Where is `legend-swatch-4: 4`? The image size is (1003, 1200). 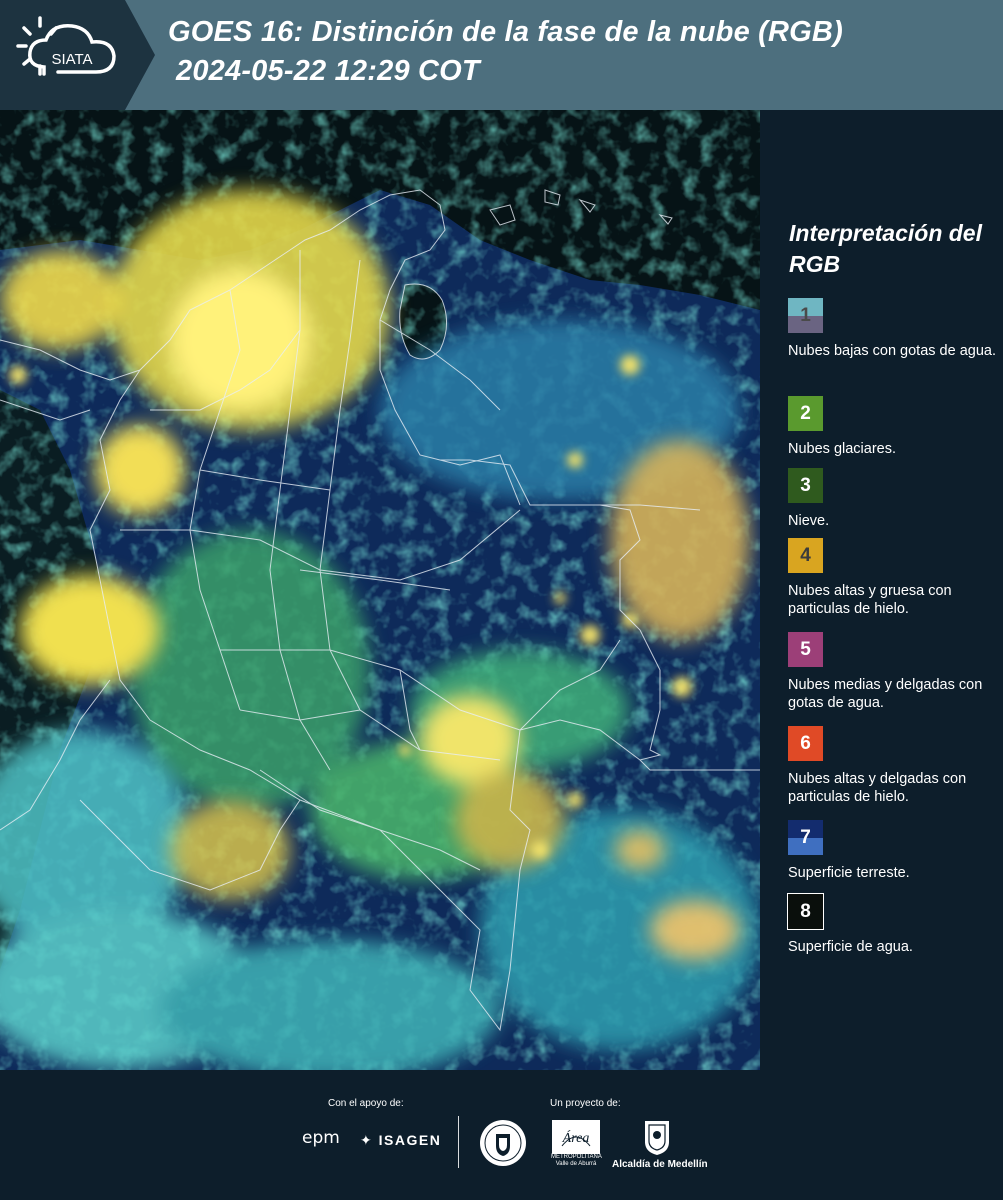
legend-swatch-4: 4 is located at coordinates (805, 555).